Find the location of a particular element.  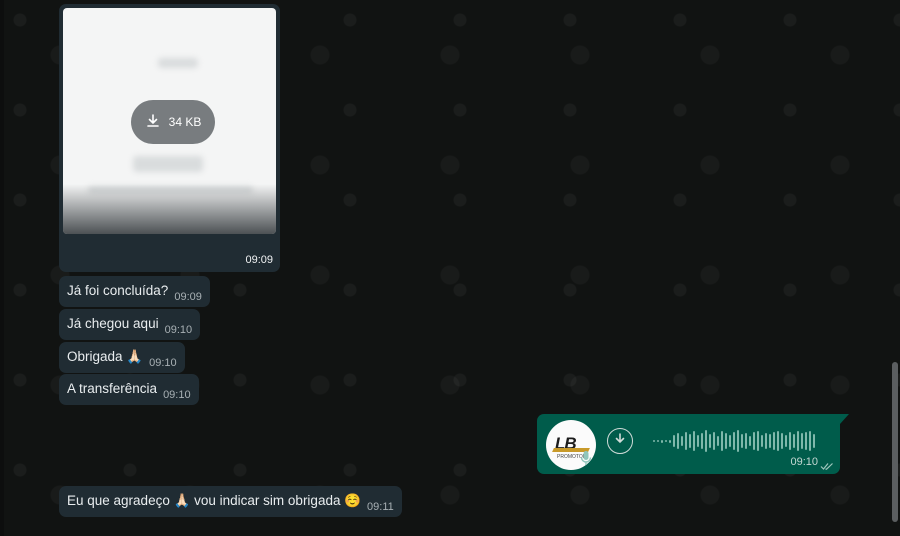

incoming-message: Já foi concluída? 09:09 is located at coordinates (134, 291).